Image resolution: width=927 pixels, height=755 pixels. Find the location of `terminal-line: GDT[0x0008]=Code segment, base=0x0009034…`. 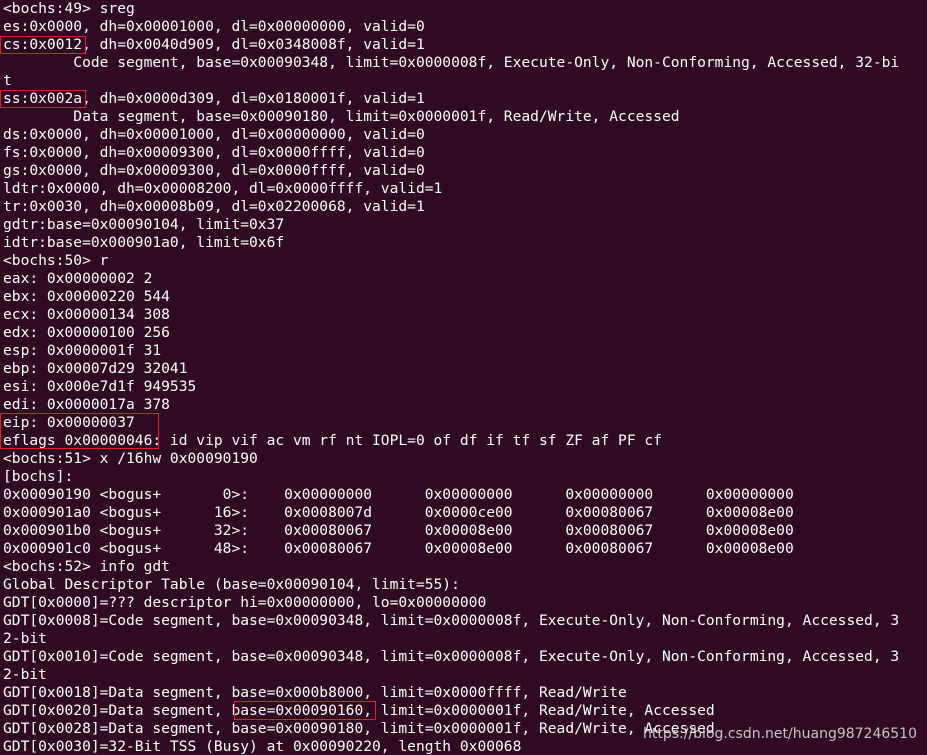

terminal-line: GDT[0x0008]=Code segment, base=0x0009034… is located at coordinates (451, 620).